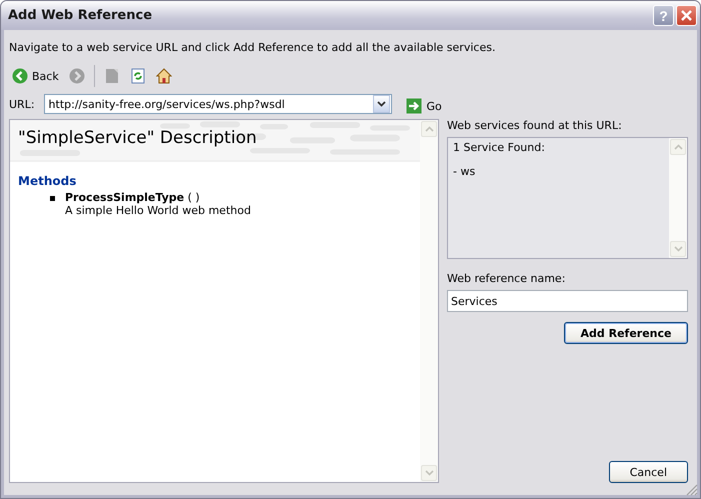 This screenshot has height=499, width=701. Describe the element at coordinates (692, 490) in the screenshot. I see `resize-grip-icon` at that location.